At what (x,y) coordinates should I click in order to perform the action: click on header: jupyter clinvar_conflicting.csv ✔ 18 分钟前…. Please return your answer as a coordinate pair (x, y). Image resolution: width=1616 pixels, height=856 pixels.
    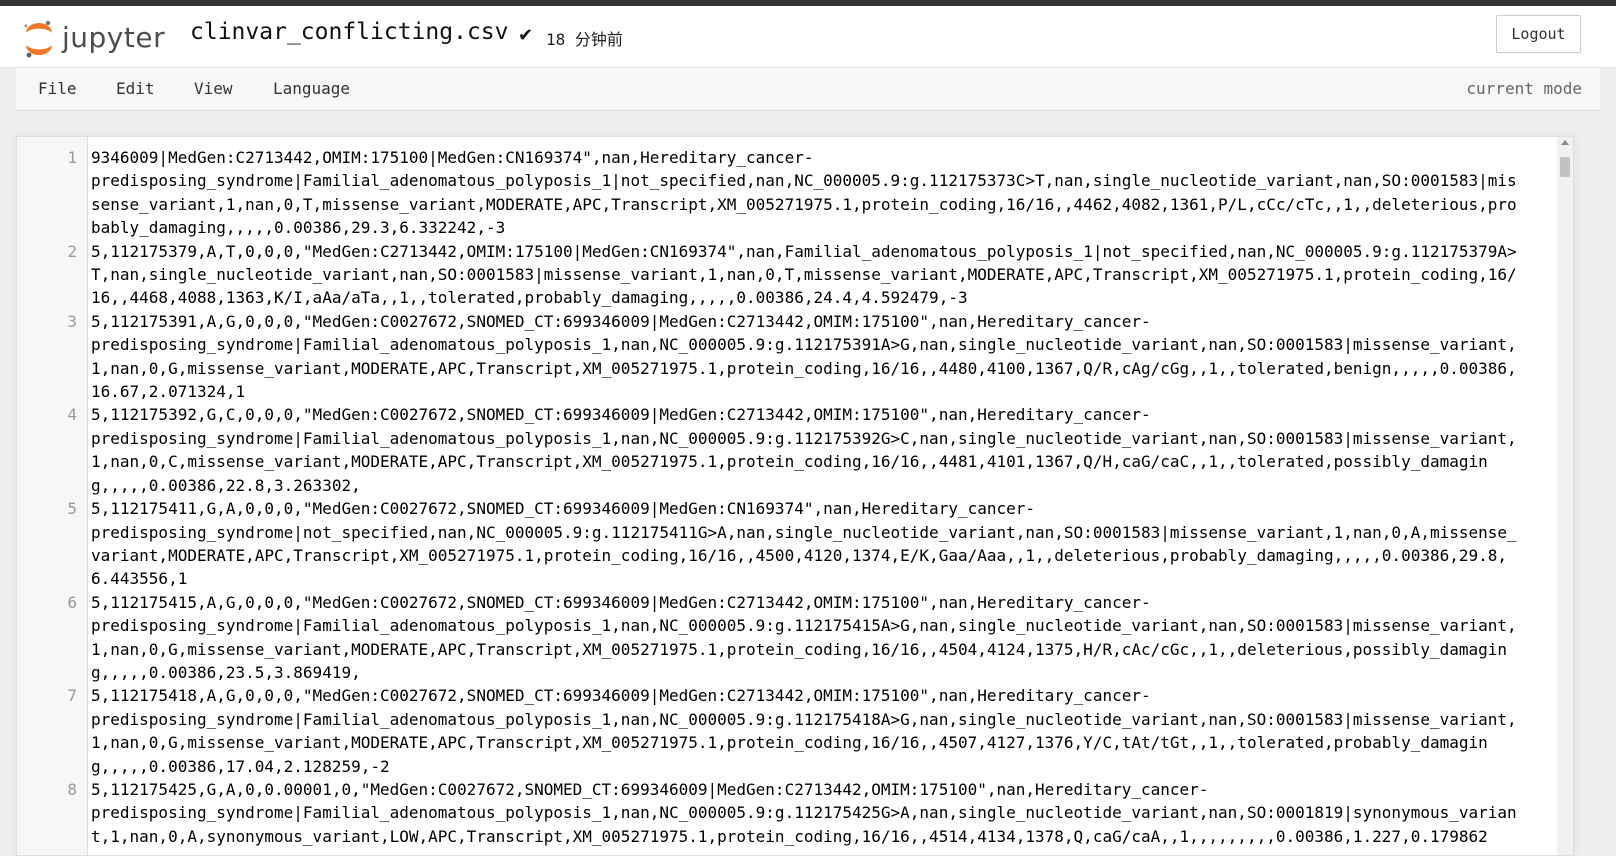
    Looking at the image, I should click on (808, 37).